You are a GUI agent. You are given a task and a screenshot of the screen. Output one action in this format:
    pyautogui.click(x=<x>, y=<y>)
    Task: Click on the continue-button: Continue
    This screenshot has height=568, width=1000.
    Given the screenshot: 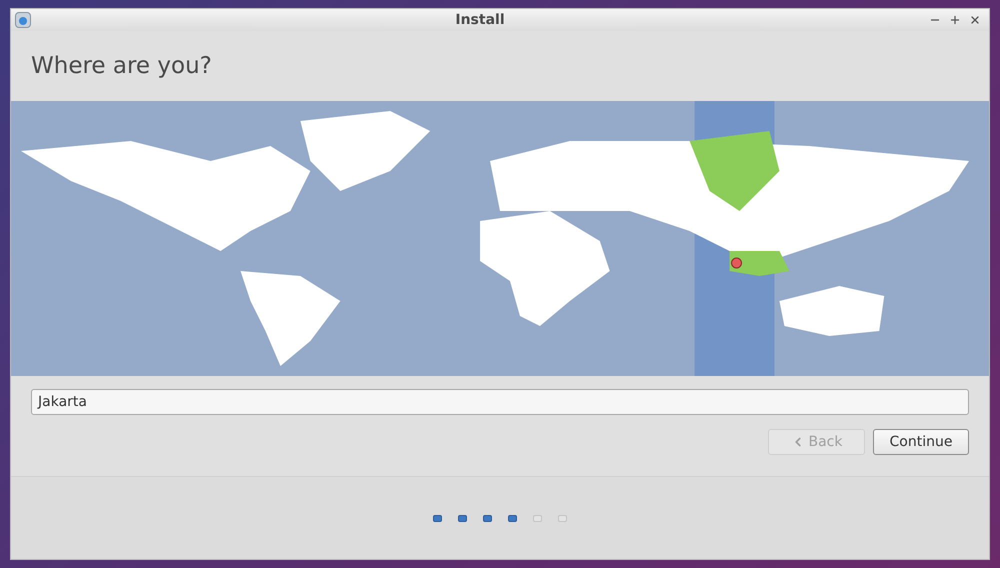 What is the action you would take?
    pyautogui.click(x=921, y=442)
    